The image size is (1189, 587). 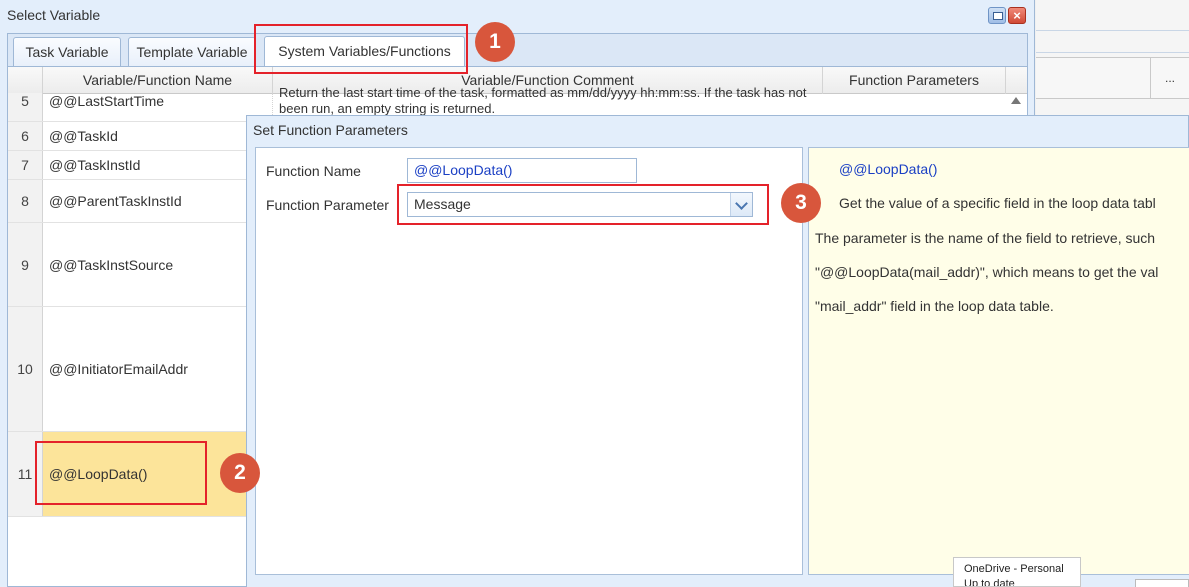 I want to click on close-button: ×, so click(x=1017, y=15).